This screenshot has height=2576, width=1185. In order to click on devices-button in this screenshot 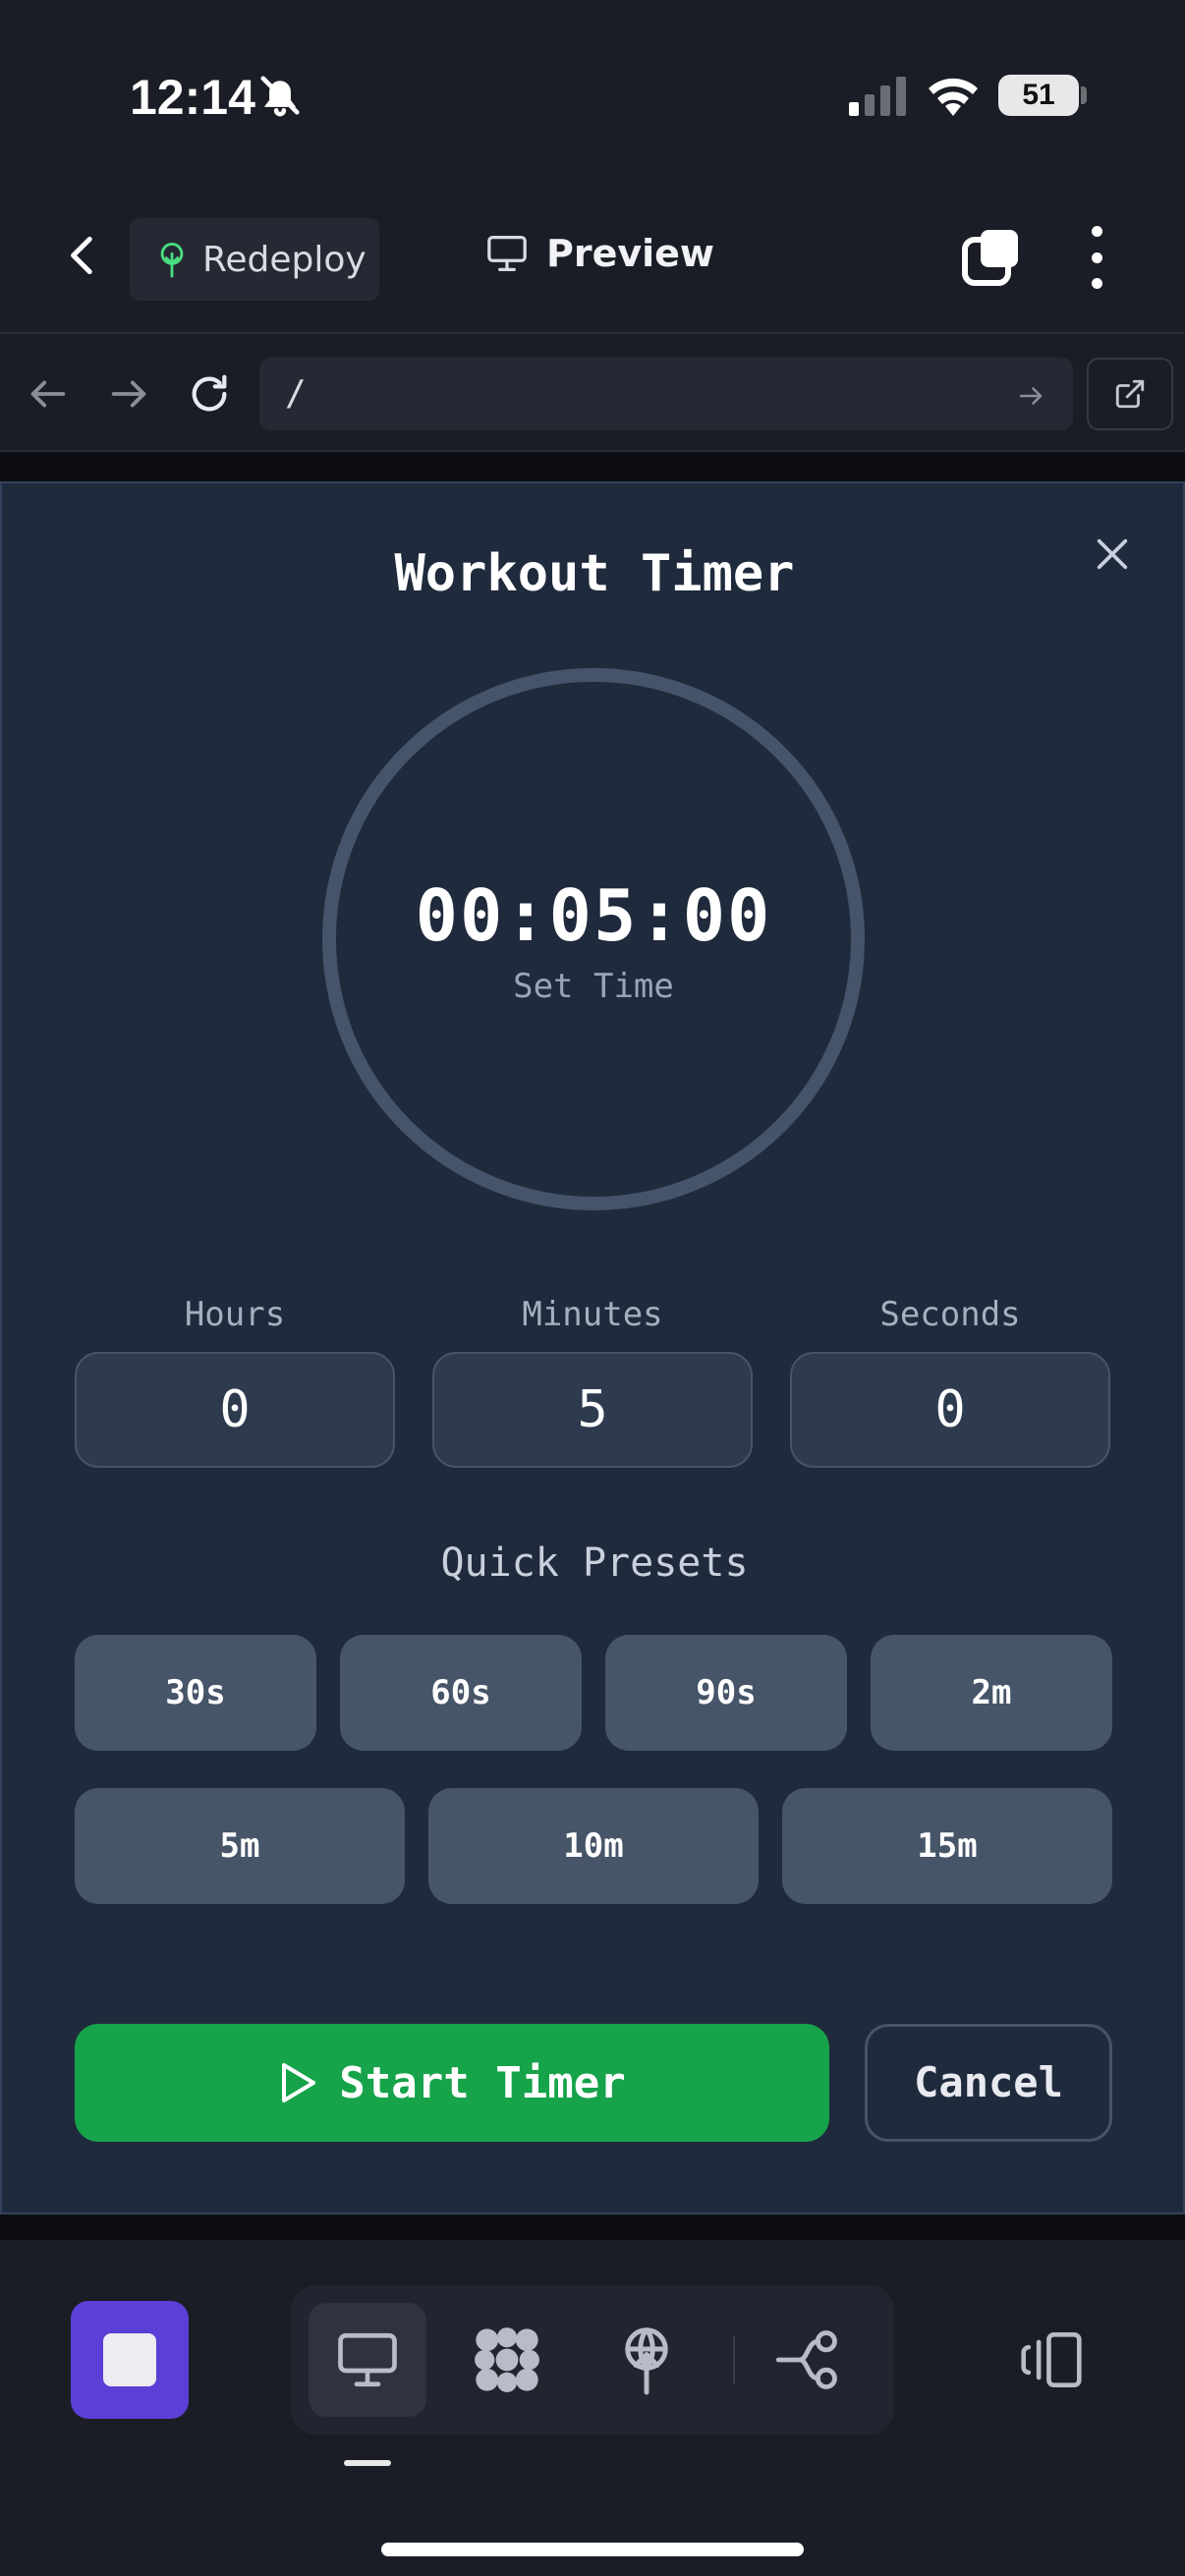, I will do `click(1052, 2360)`.